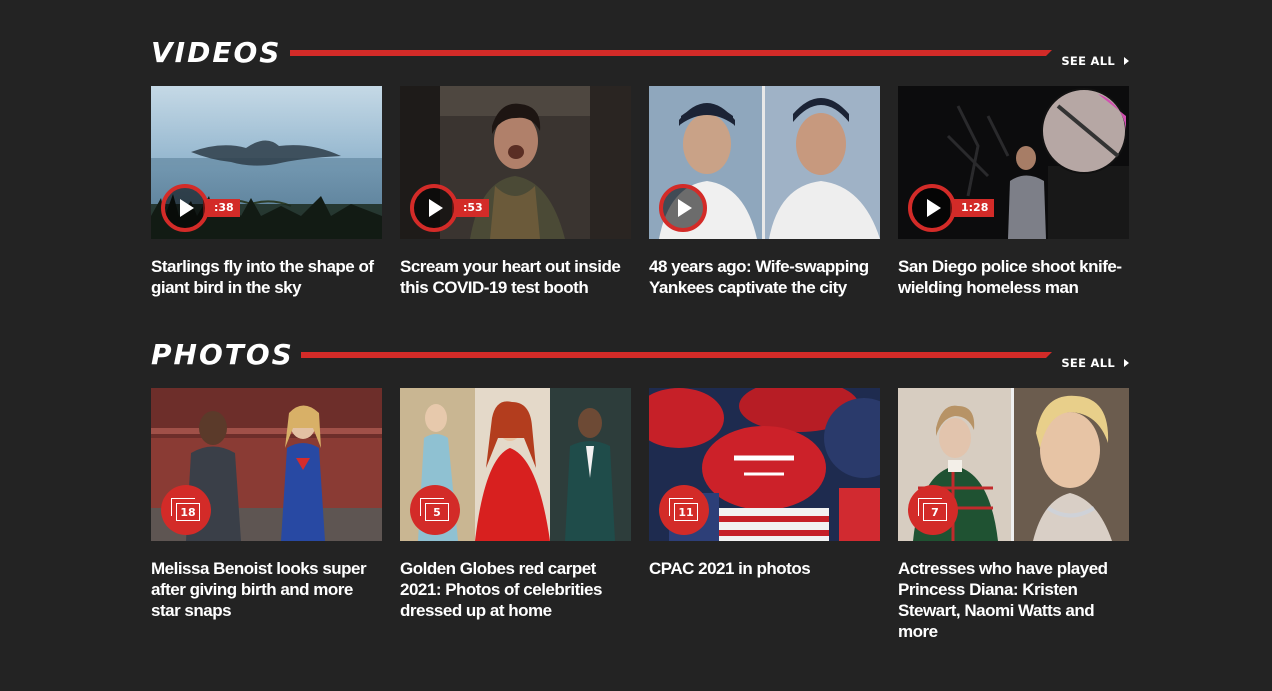 This screenshot has width=1272, height=691. I want to click on video-thumbnail: :53, so click(515, 162).